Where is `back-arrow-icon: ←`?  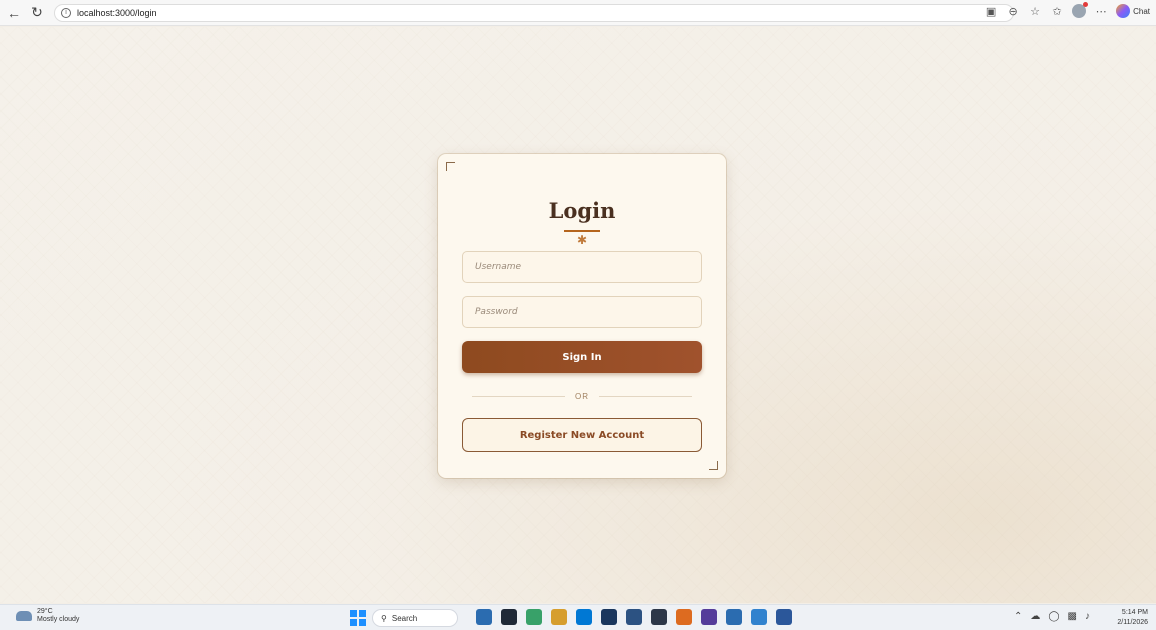
back-arrow-icon: ← is located at coordinates (14, 13).